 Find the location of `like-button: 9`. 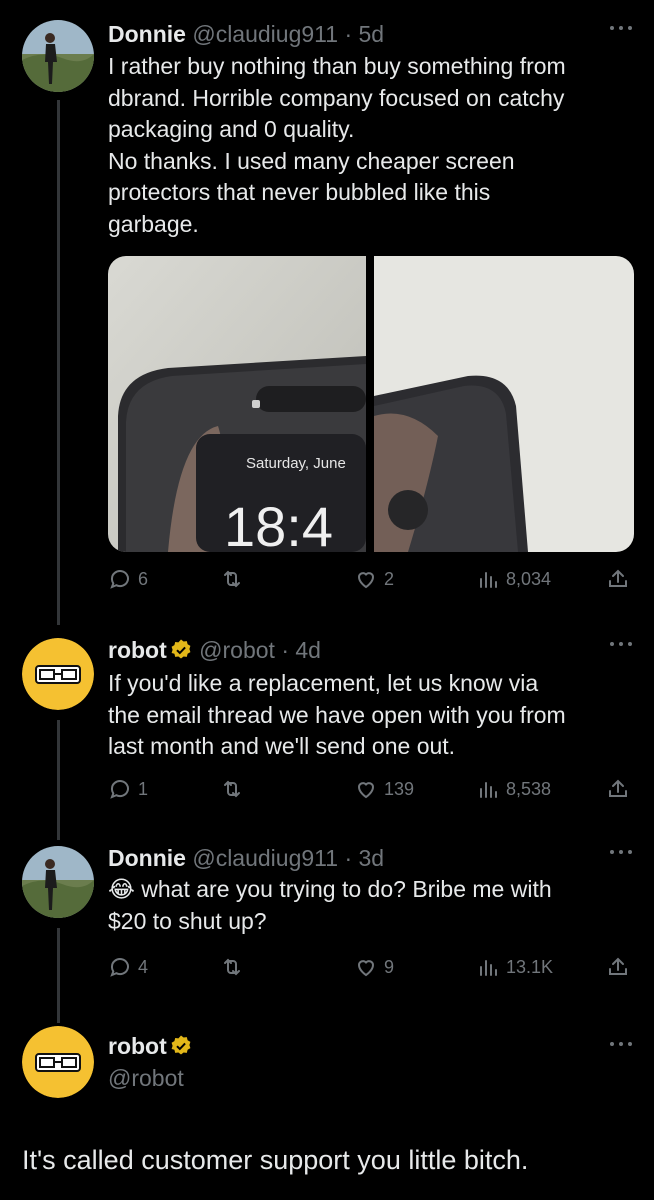

like-button: 9 is located at coordinates (374, 967).